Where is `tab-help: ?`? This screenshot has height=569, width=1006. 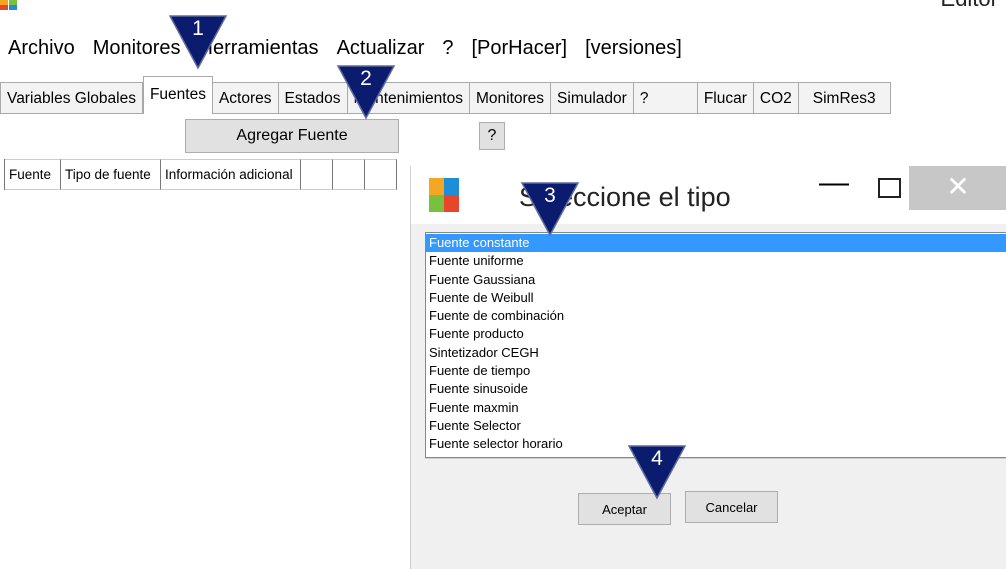
tab-help: ? is located at coordinates (665, 98).